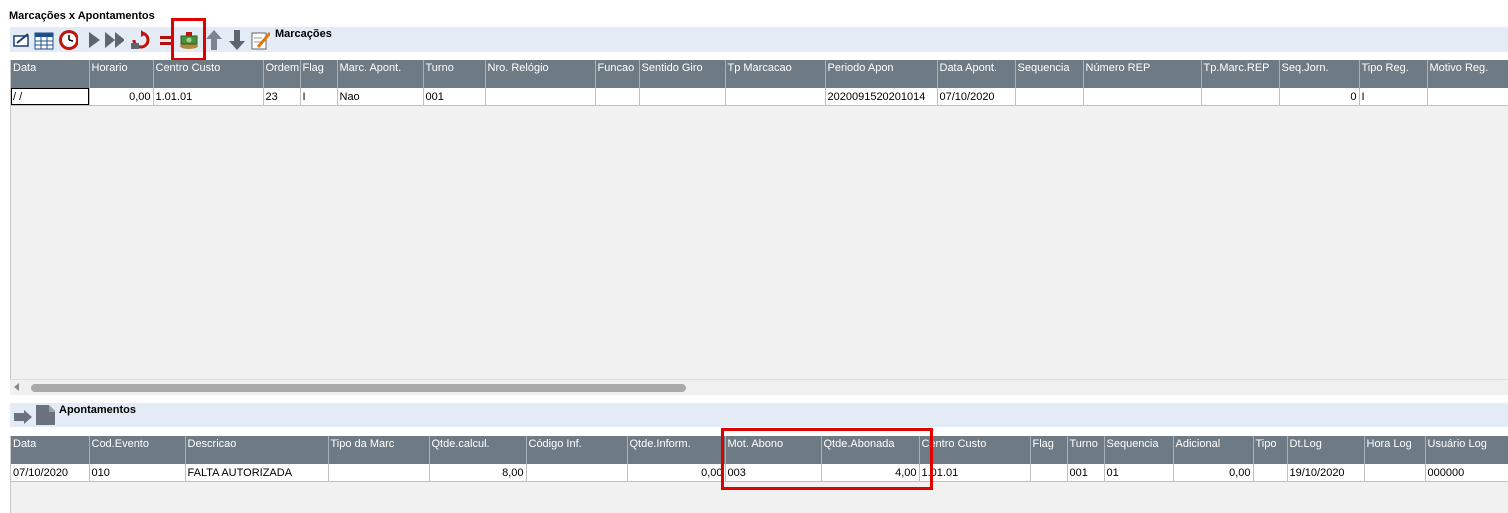  Describe the element at coordinates (188, 39) in the screenshot. I see `highlight-box-money-icon` at that location.